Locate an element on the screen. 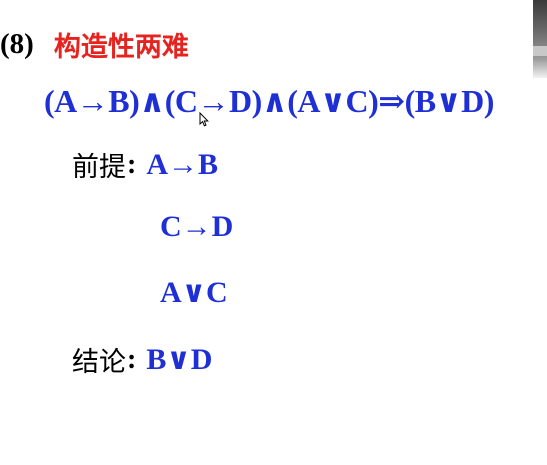 This screenshot has height=465, width=547. premise-row-3: A∨C is located at coordinates (194, 292).